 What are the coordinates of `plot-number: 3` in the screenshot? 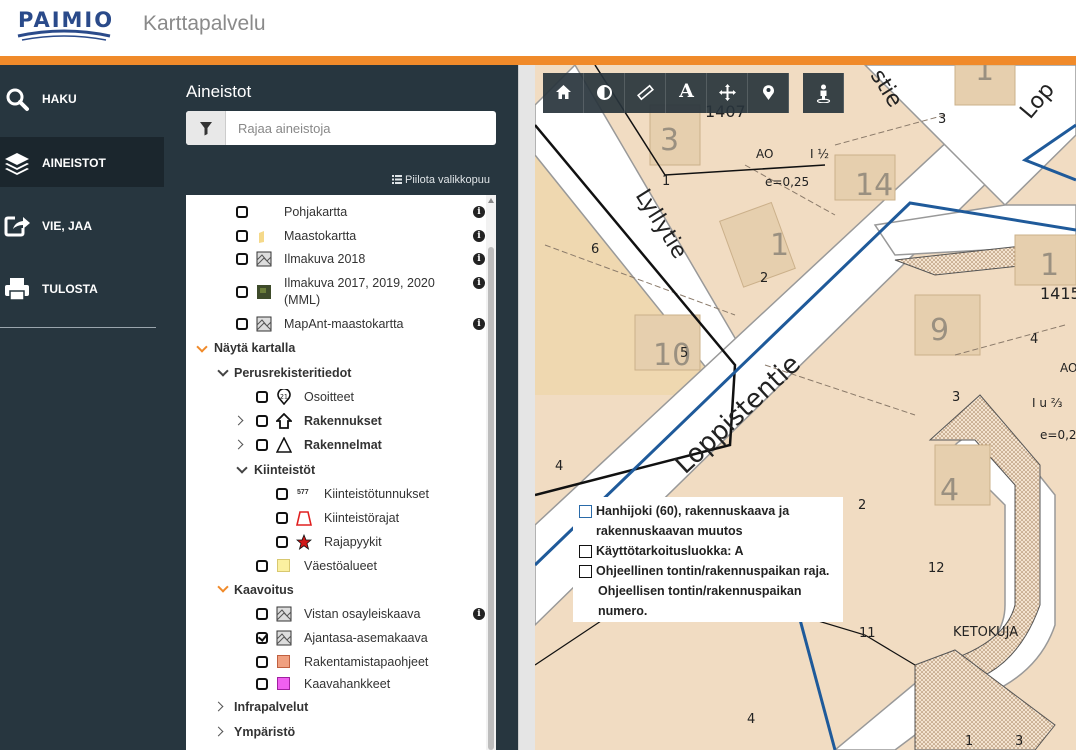 It's located at (669, 140).